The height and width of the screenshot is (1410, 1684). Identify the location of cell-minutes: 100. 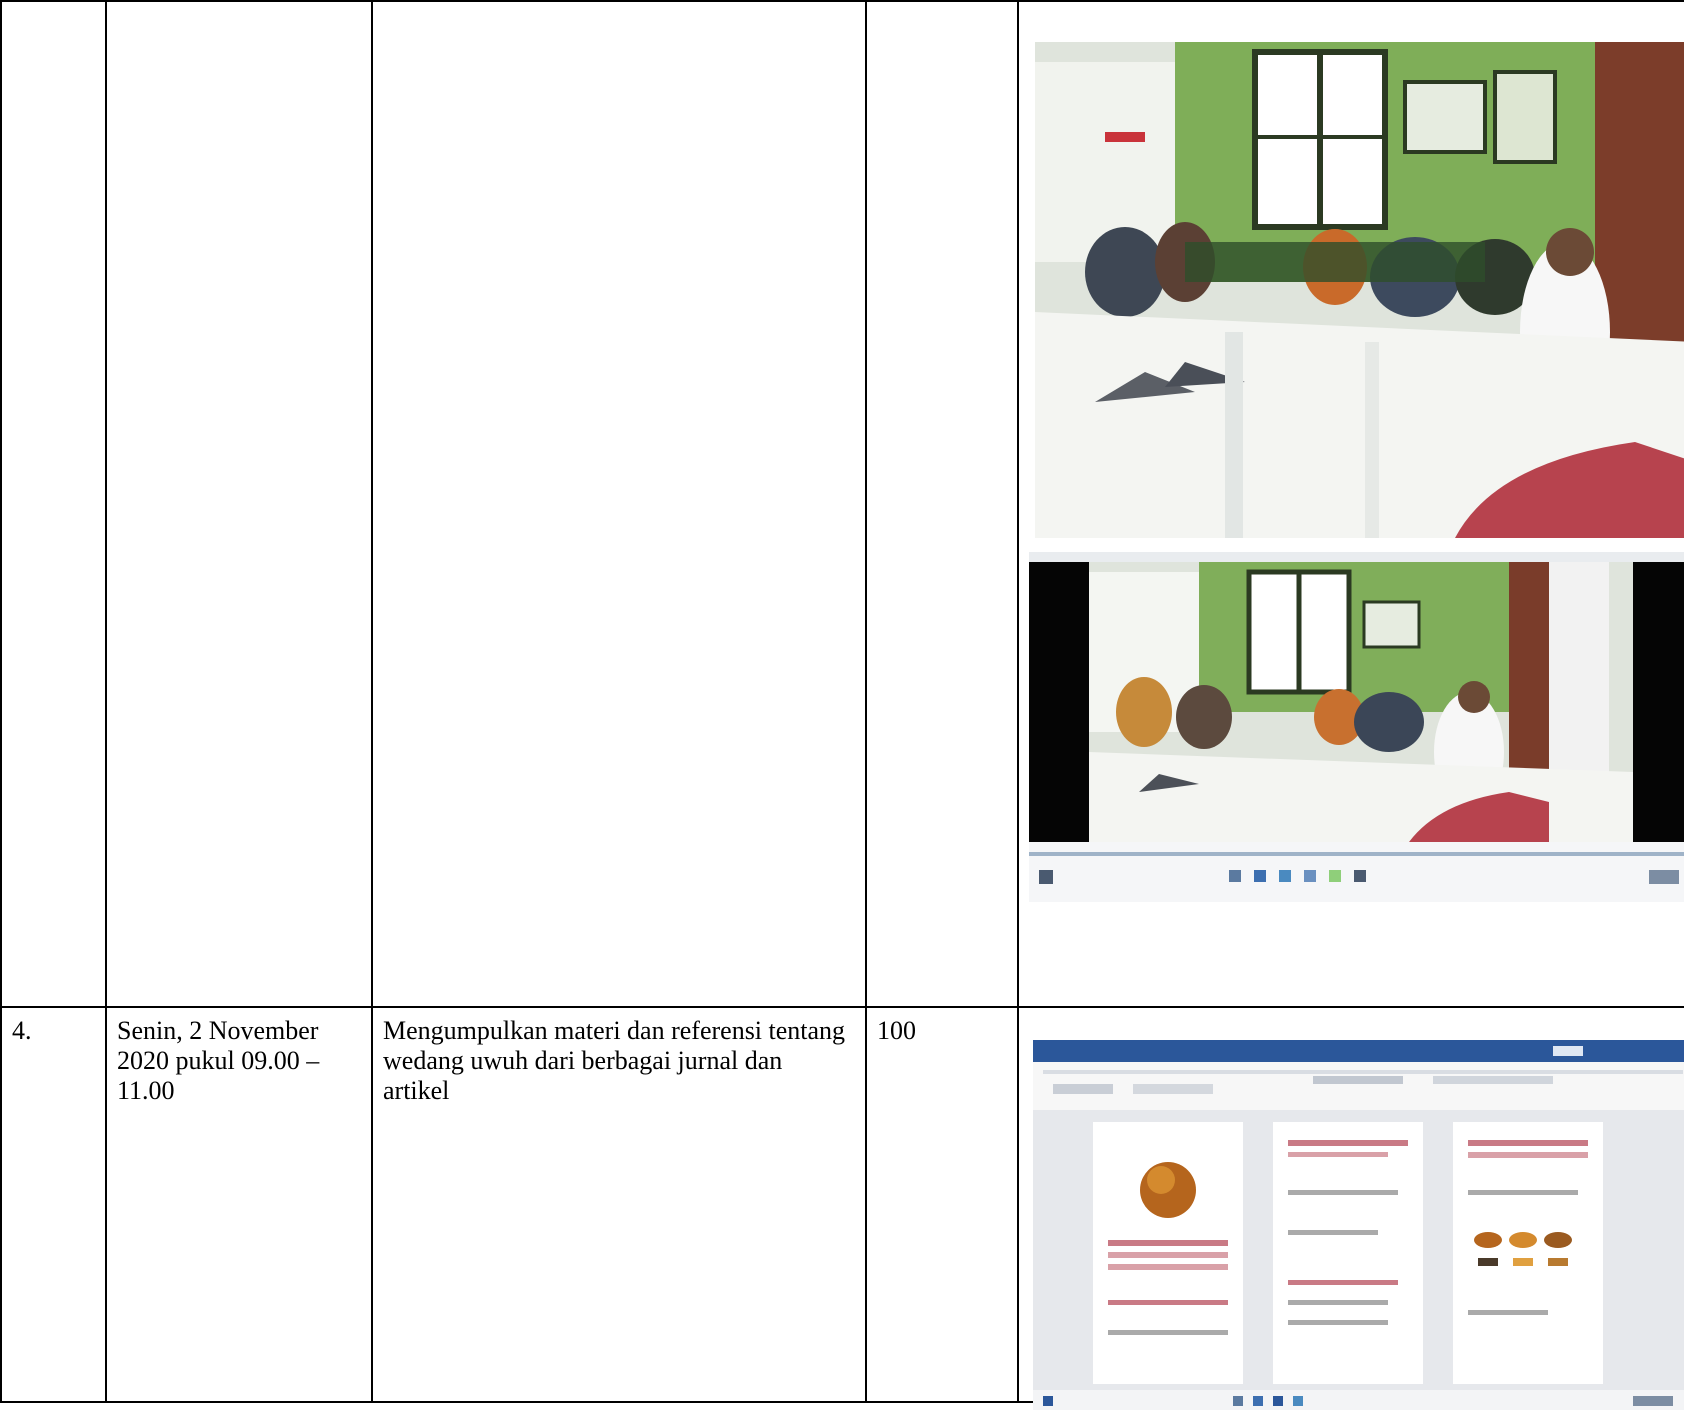
(942, 1204).